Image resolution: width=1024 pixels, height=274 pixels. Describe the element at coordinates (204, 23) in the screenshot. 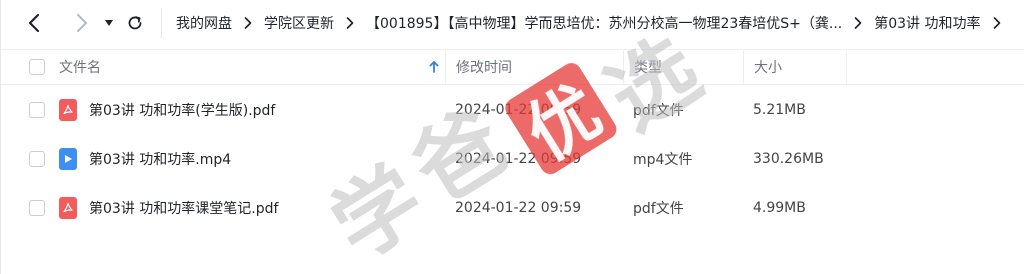

I see `breadcrumb-item-my-drive: 我的网盘` at that location.